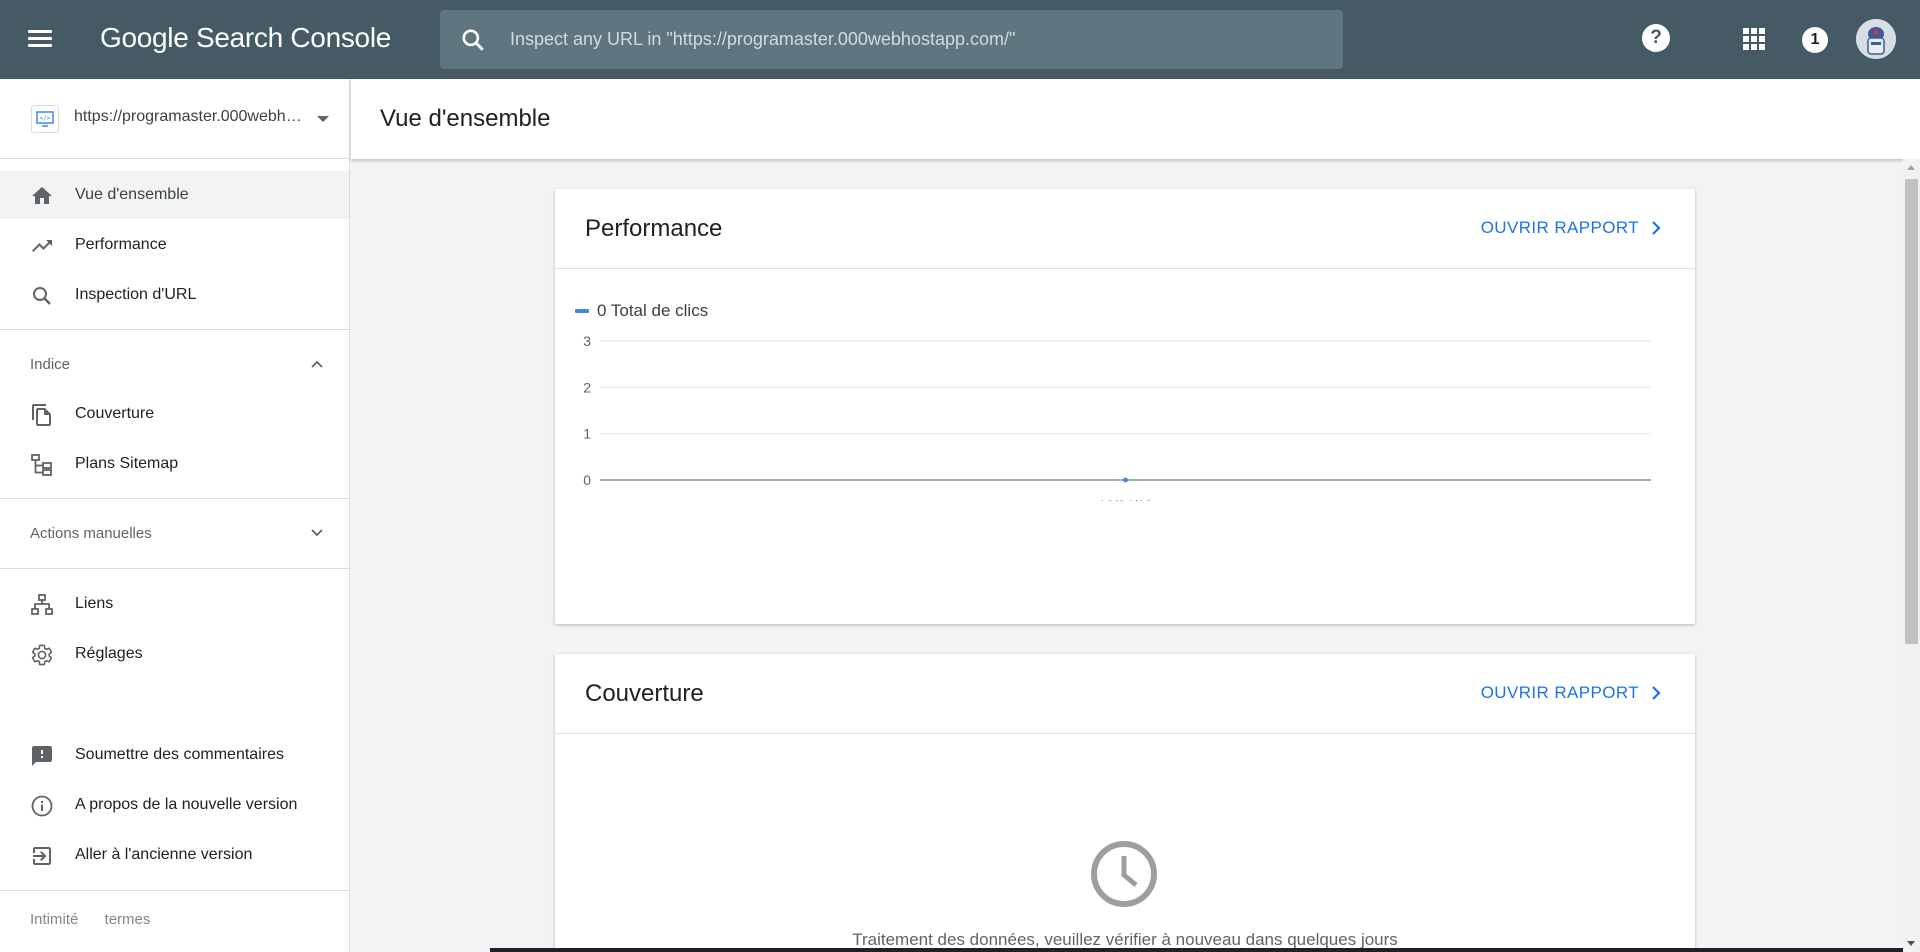 The width and height of the screenshot is (1920, 952). Describe the element at coordinates (323, 119) in the screenshot. I see `caret-down-icon` at that location.